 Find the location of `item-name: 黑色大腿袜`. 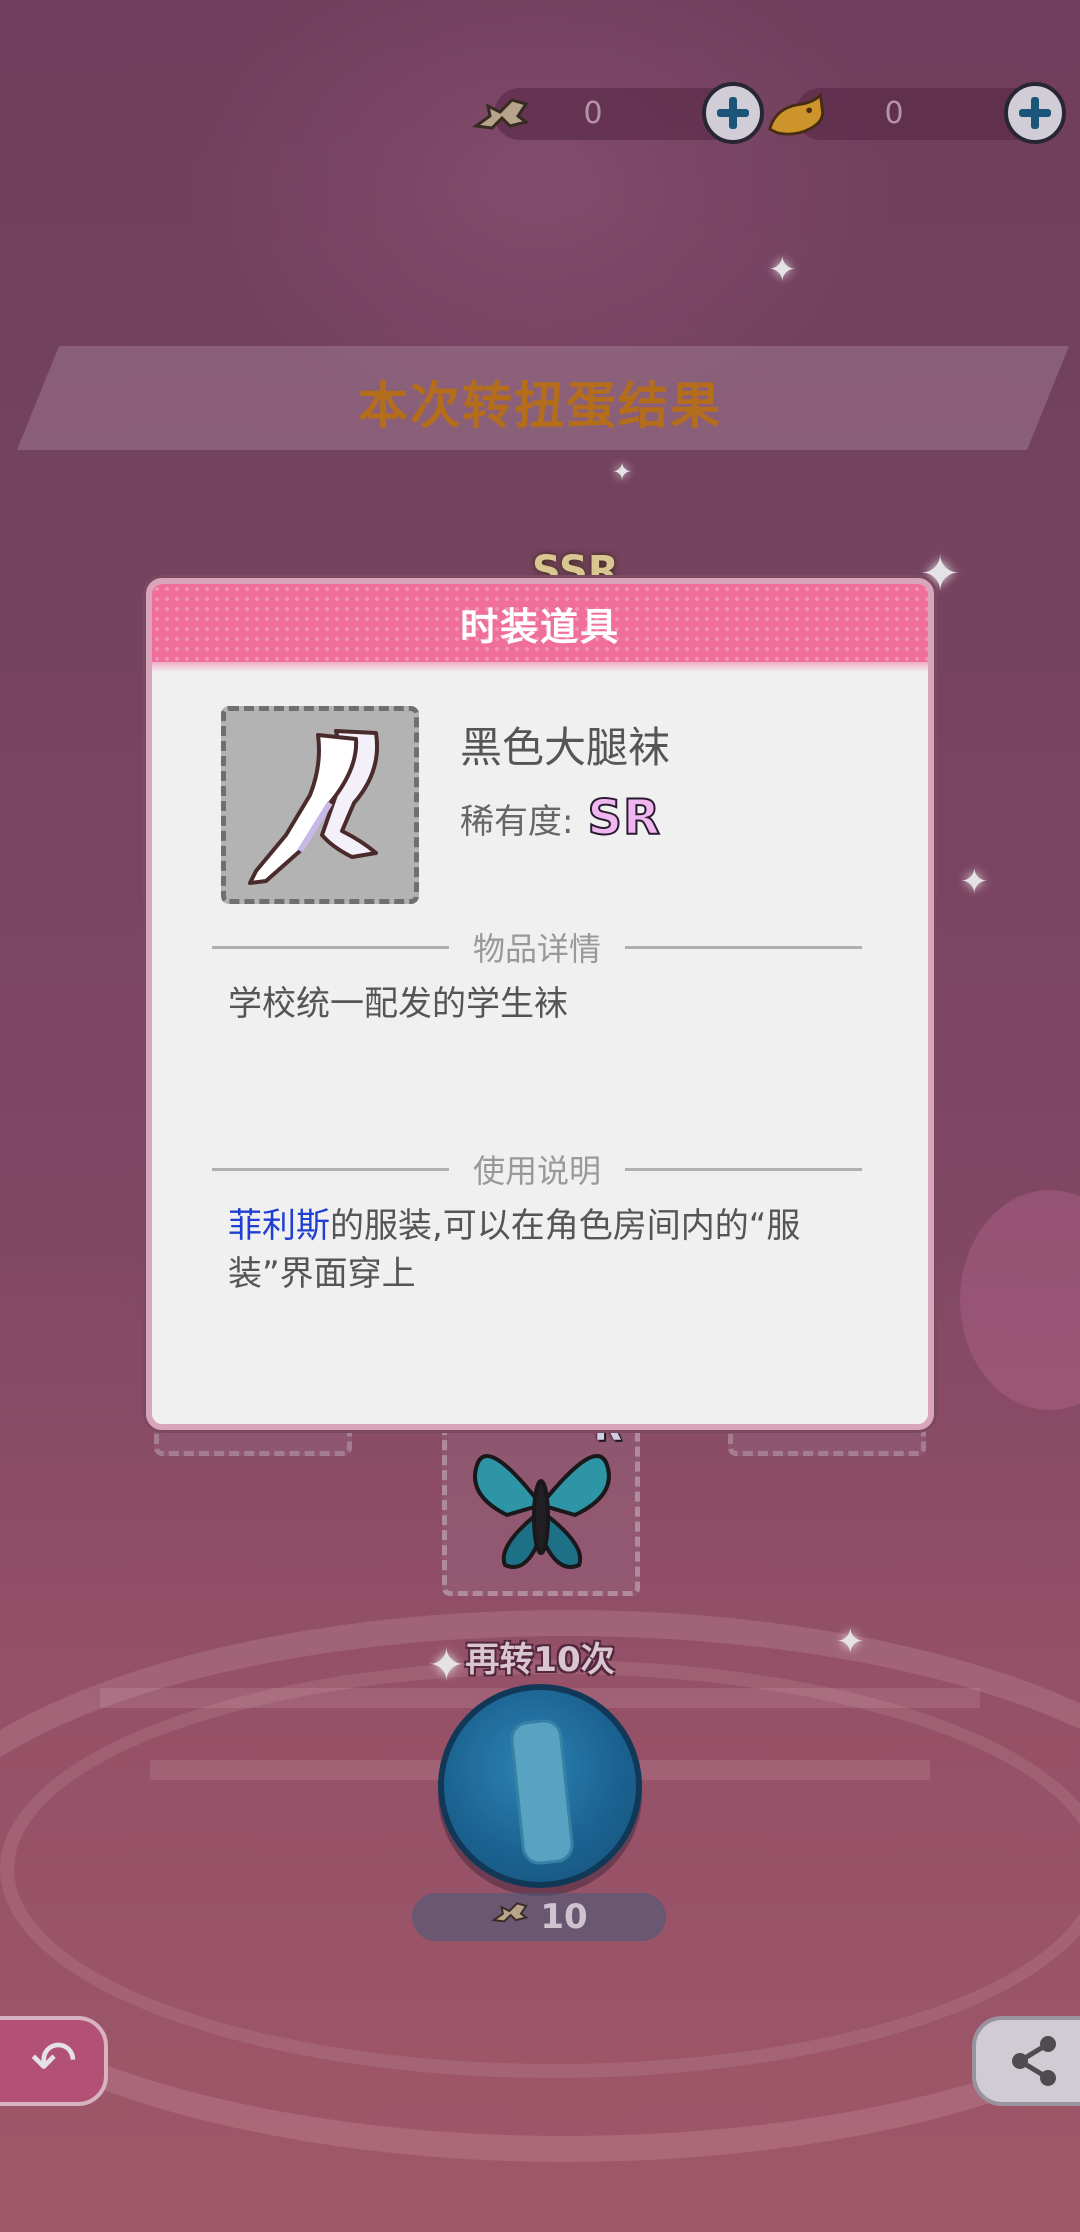

item-name: 黑色大腿袜 is located at coordinates (565, 747).